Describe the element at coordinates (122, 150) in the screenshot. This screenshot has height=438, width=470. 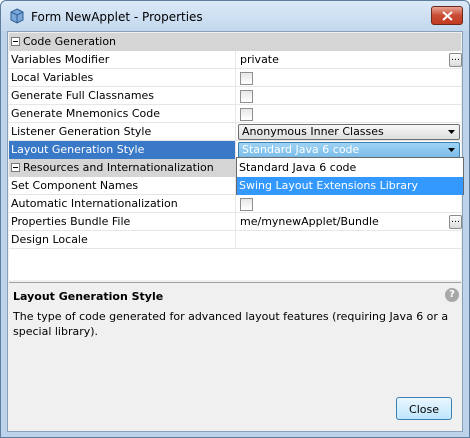
I see `prop-name: Layout Generation Style` at that location.